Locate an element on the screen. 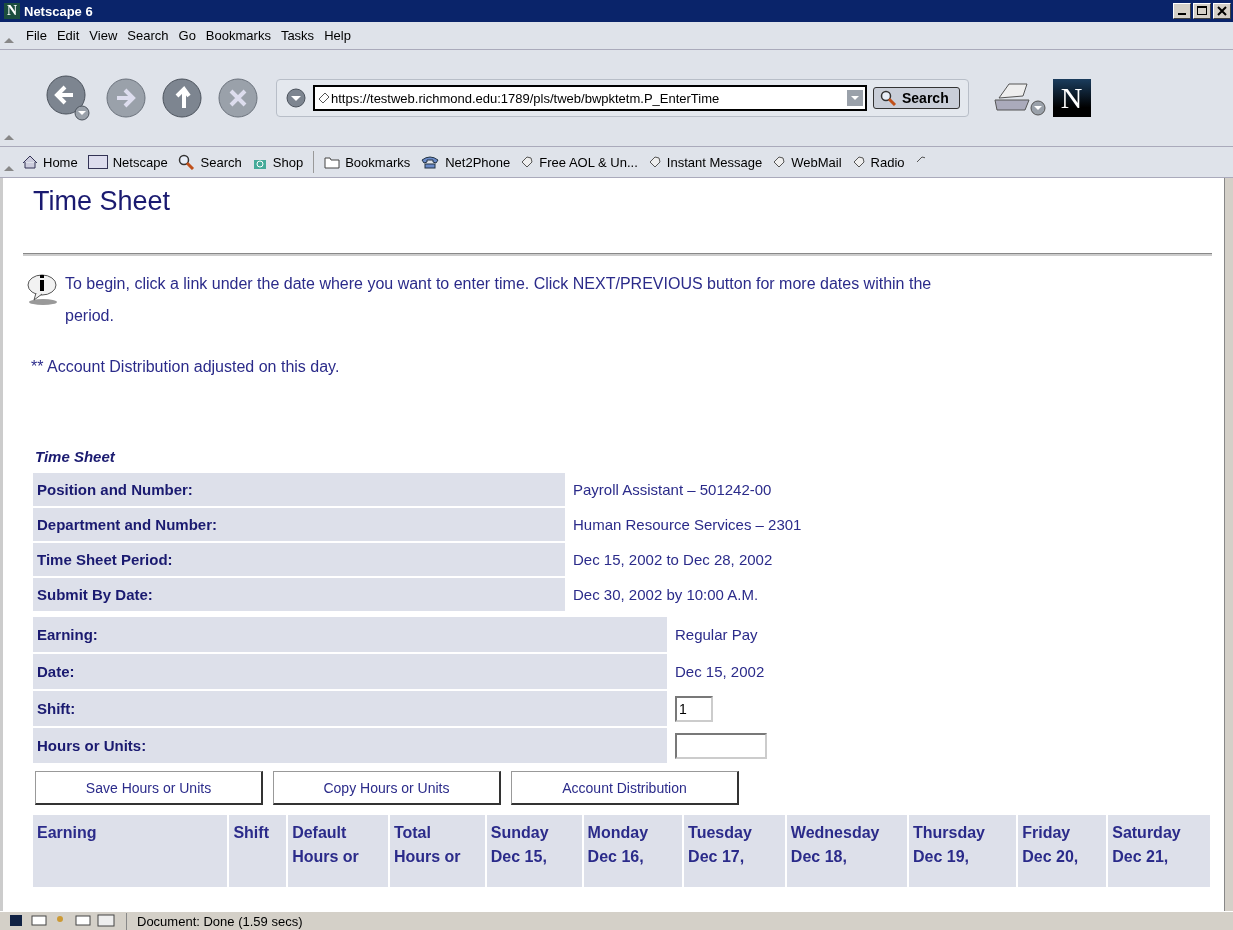 Image resolution: width=1233 pixels, height=930 pixels. column-header: Sunday Dec 15, is located at coordinates (534, 851).